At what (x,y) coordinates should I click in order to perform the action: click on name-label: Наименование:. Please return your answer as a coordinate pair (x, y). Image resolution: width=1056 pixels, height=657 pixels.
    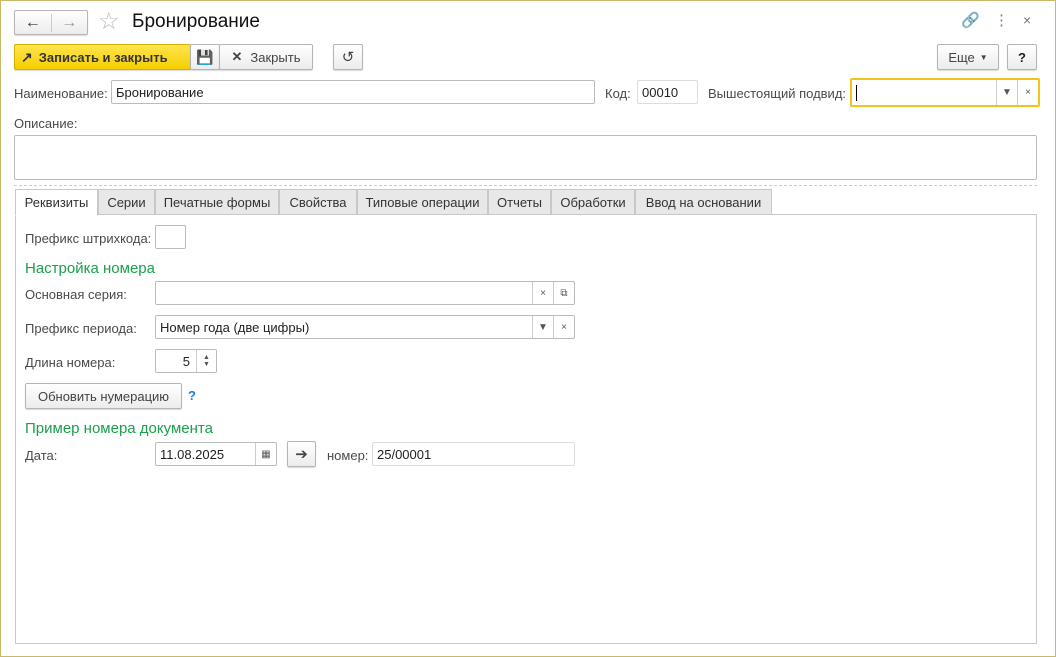
    Looking at the image, I should click on (61, 93).